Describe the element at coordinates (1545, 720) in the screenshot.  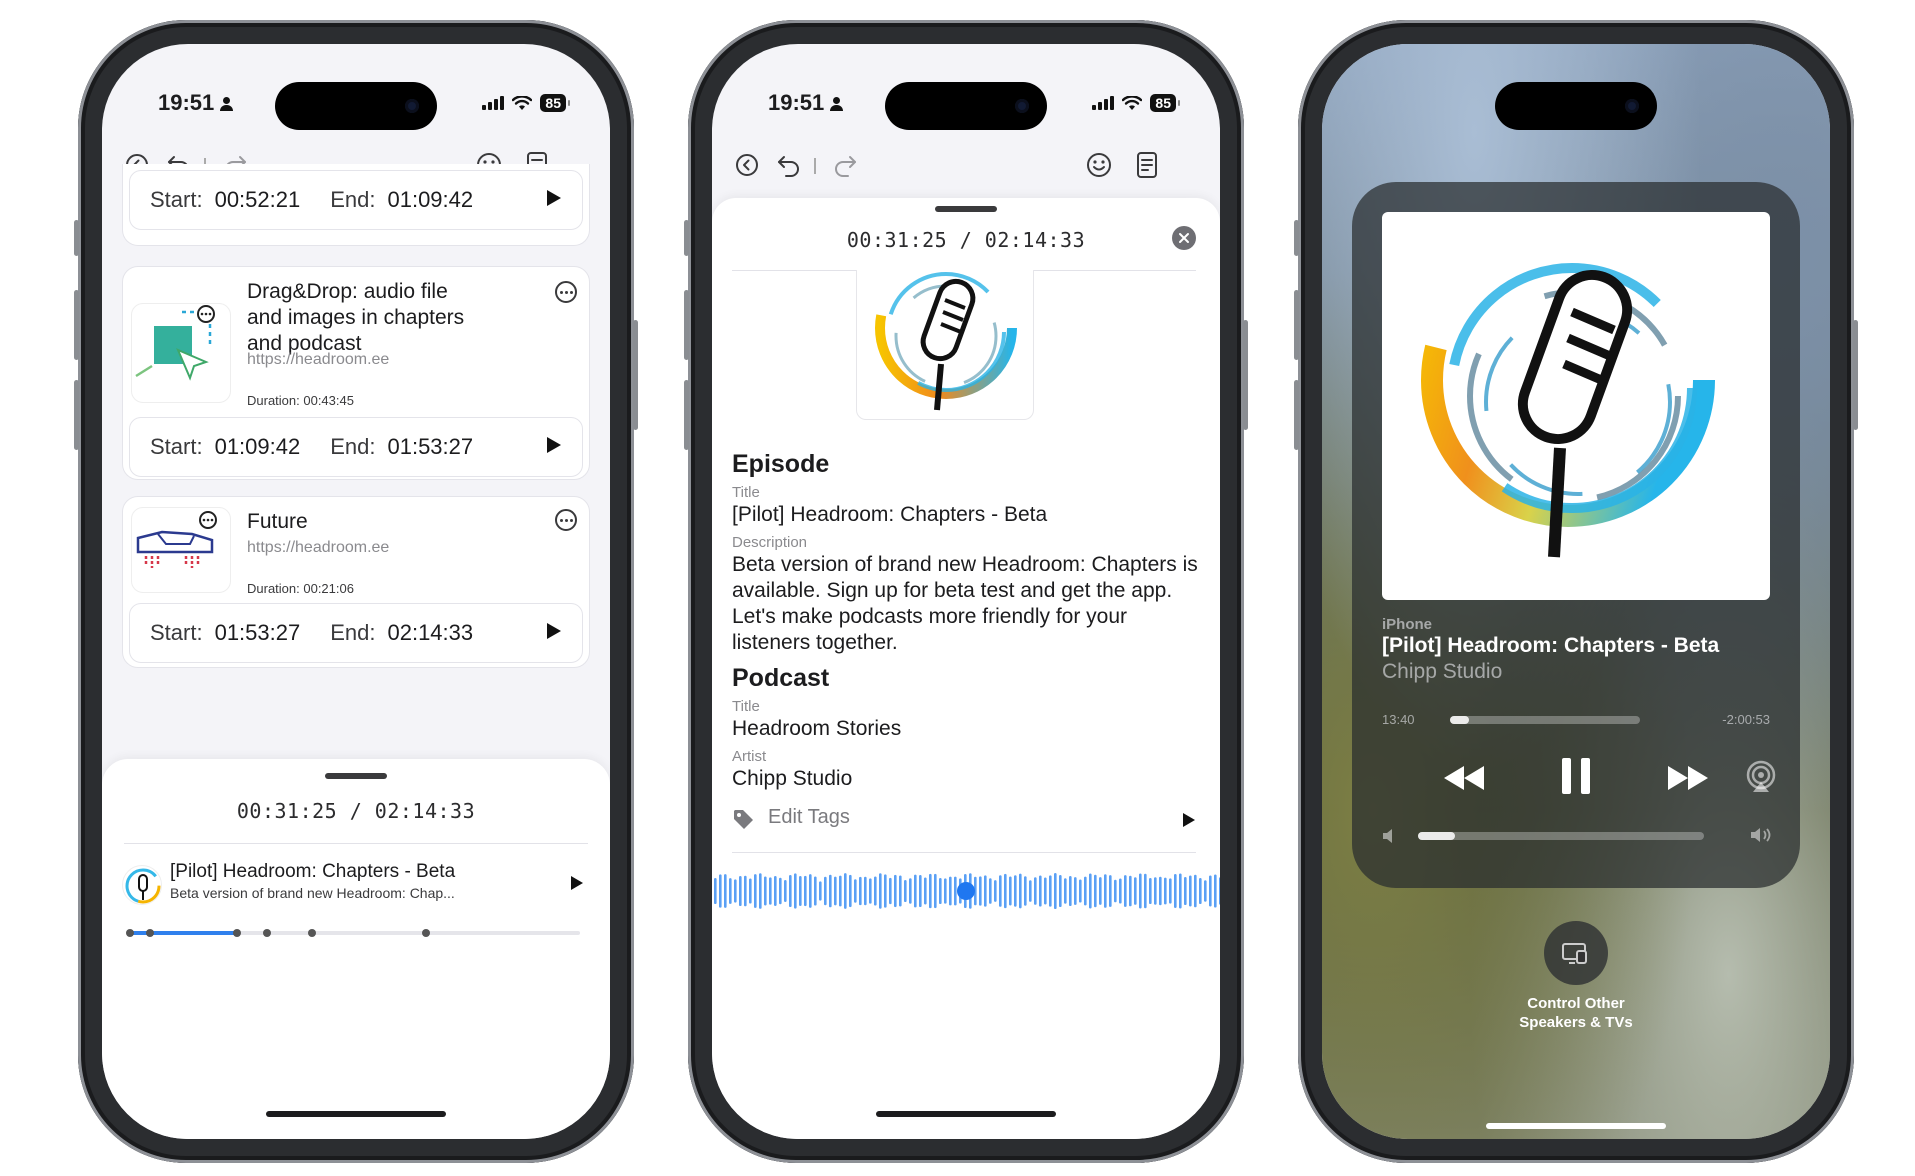
I see `playback-scrubber` at that location.